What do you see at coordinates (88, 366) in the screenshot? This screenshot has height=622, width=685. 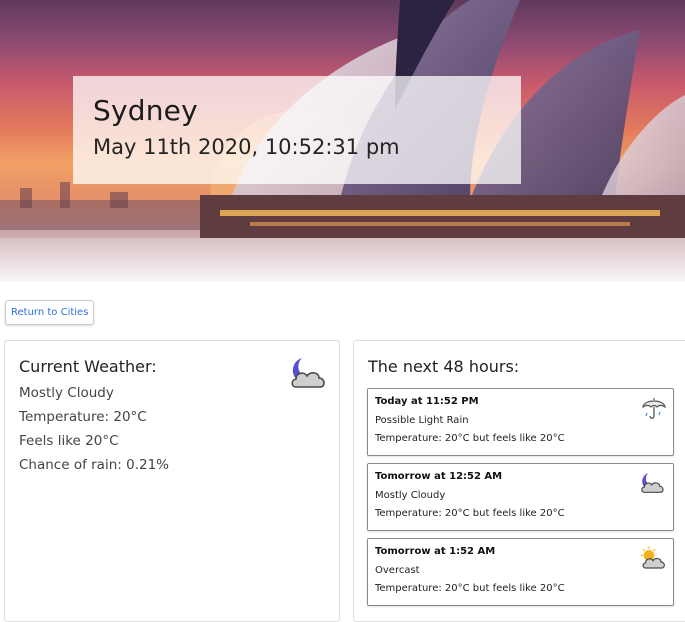 I see `current-weather-heading: Current Weather:` at bounding box center [88, 366].